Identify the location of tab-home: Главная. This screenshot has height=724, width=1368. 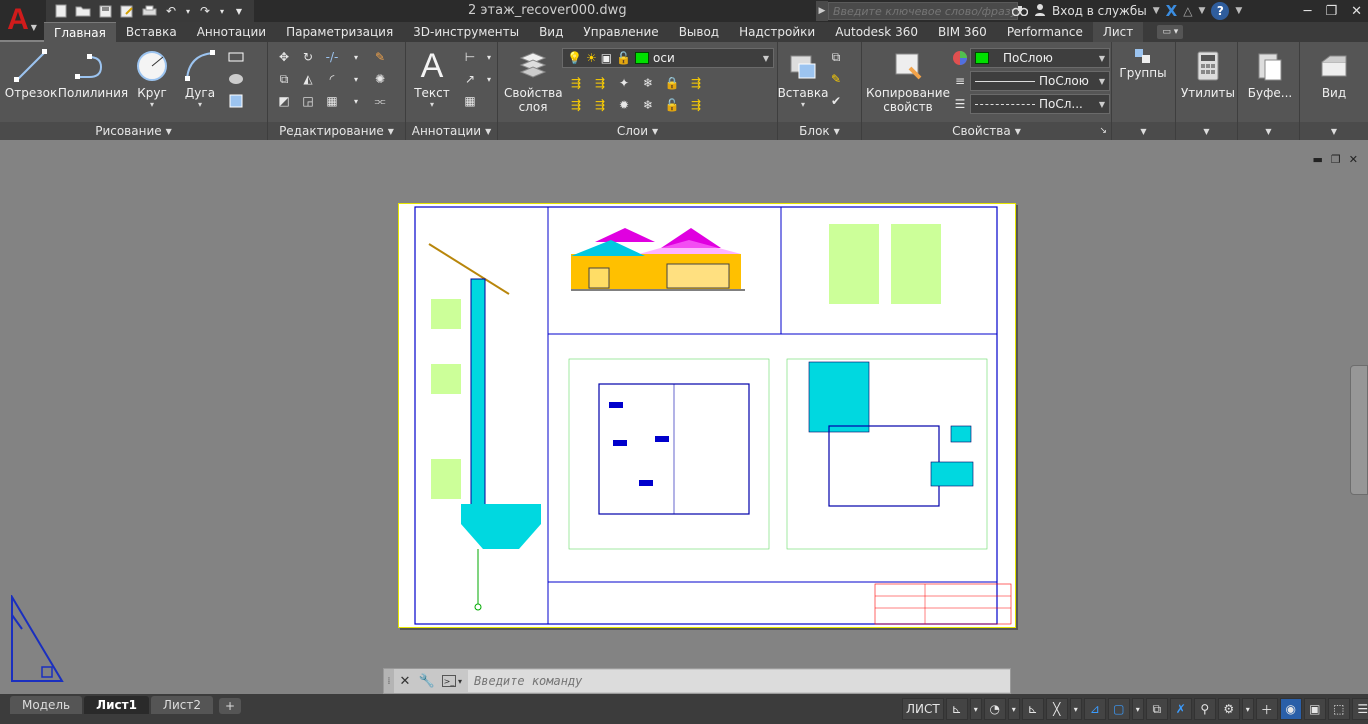
(80, 32).